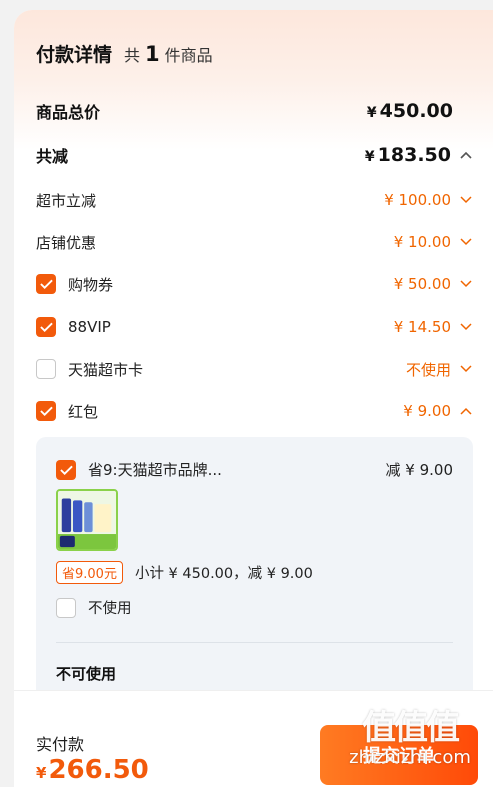  Describe the element at coordinates (52, 156) in the screenshot. I see `total-discount-label: 共减` at that location.